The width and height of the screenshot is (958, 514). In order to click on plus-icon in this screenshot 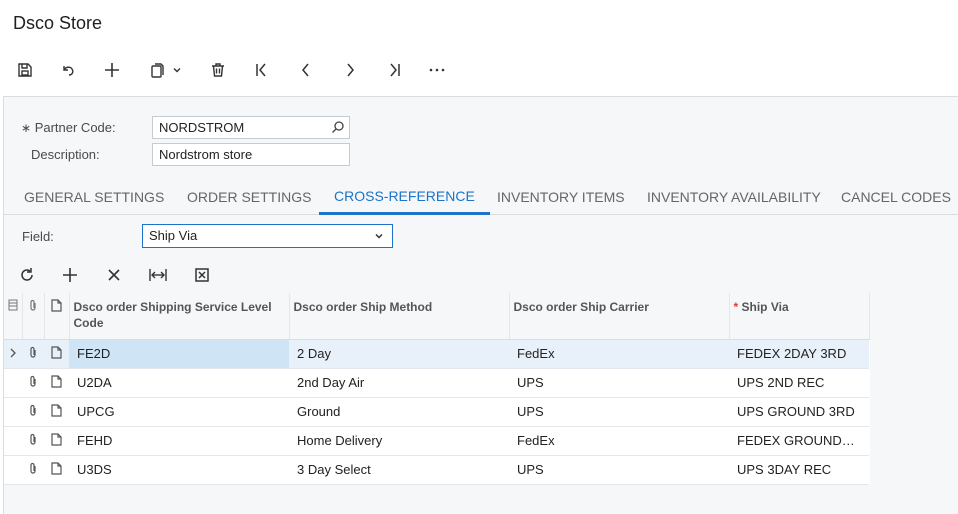, I will do `click(112, 70)`.